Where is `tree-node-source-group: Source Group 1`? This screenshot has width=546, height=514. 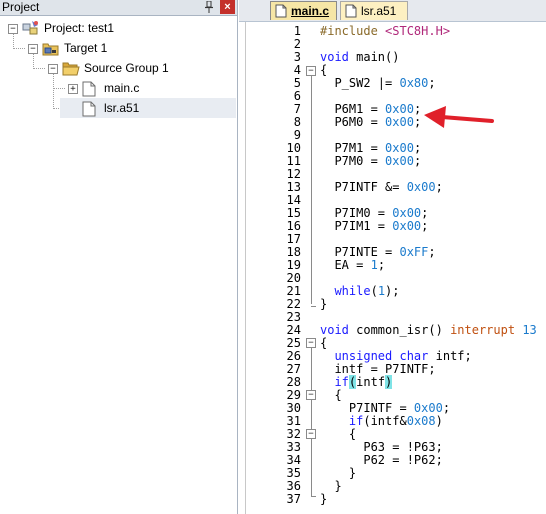
tree-node-source-group: Source Group 1 is located at coordinates (147, 68).